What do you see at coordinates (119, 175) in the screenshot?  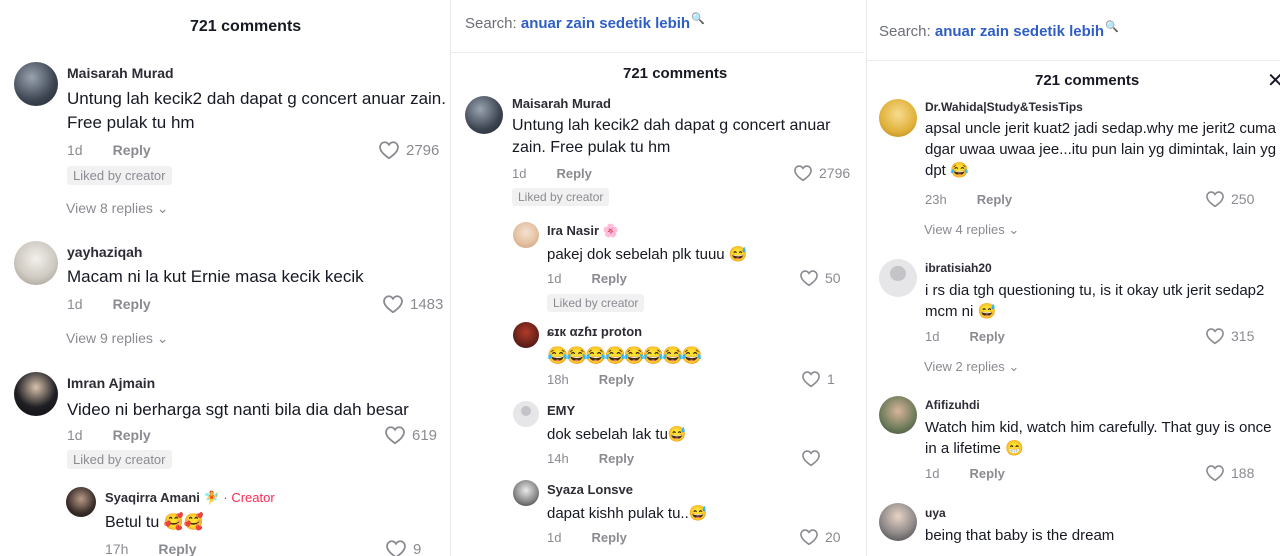 I see `liked-by-creator-badge: Liked by creator` at bounding box center [119, 175].